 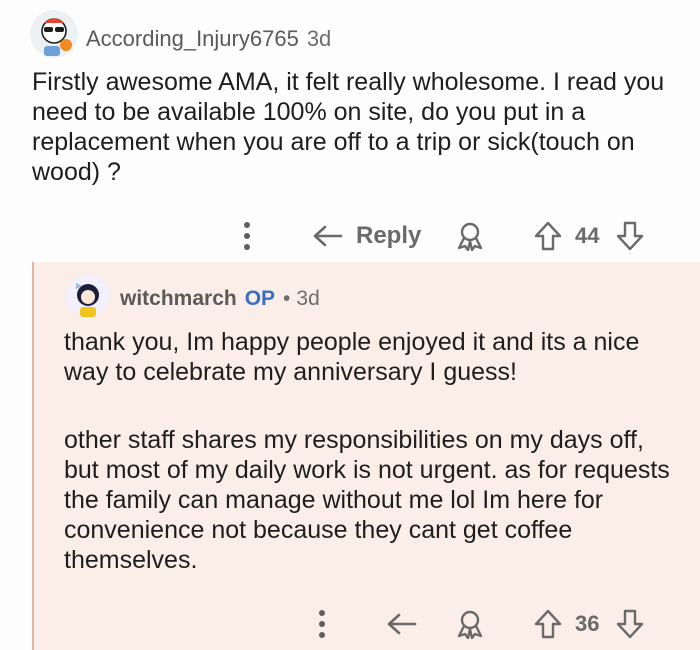 I want to click on comment-meta: witchmarch OP • 3d, so click(x=220, y=299).